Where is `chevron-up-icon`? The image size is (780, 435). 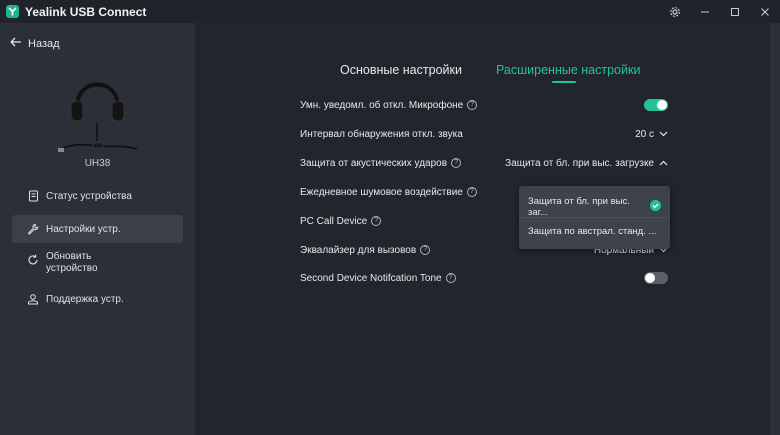 chevron-up-icon is located at coordinates (663, 163).